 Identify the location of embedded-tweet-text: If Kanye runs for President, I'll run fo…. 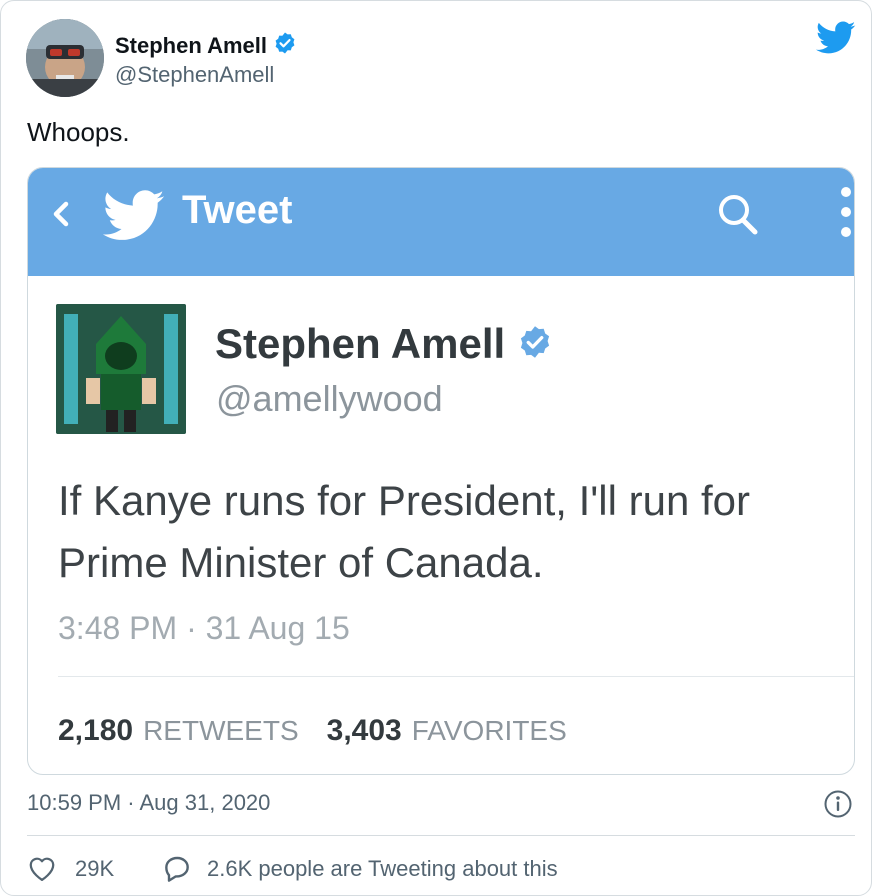
(453, 532).